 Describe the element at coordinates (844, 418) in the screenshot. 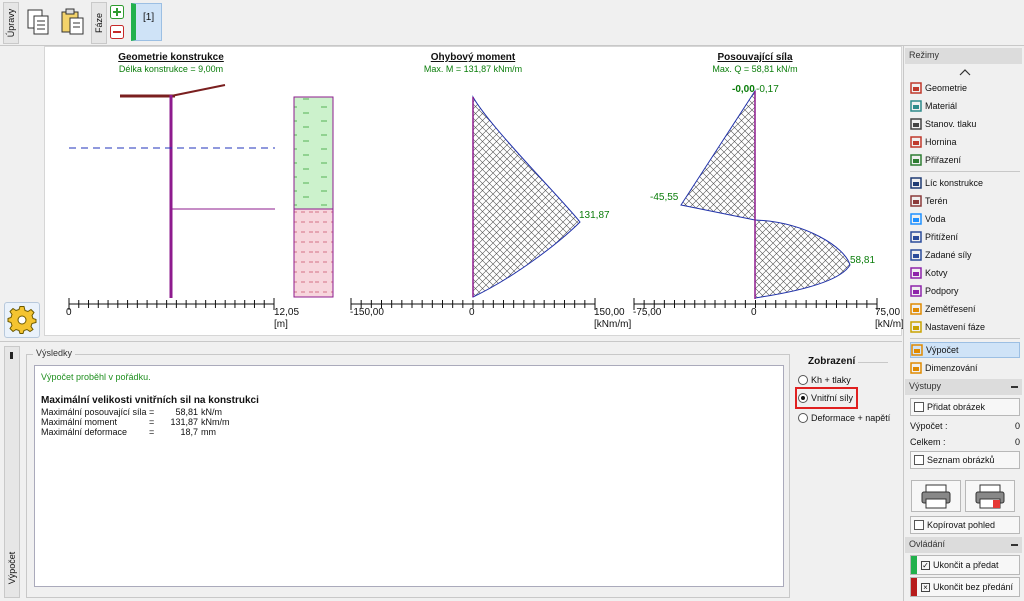

I see `radio-deformation-stress: Deformace + napětí` at that location.